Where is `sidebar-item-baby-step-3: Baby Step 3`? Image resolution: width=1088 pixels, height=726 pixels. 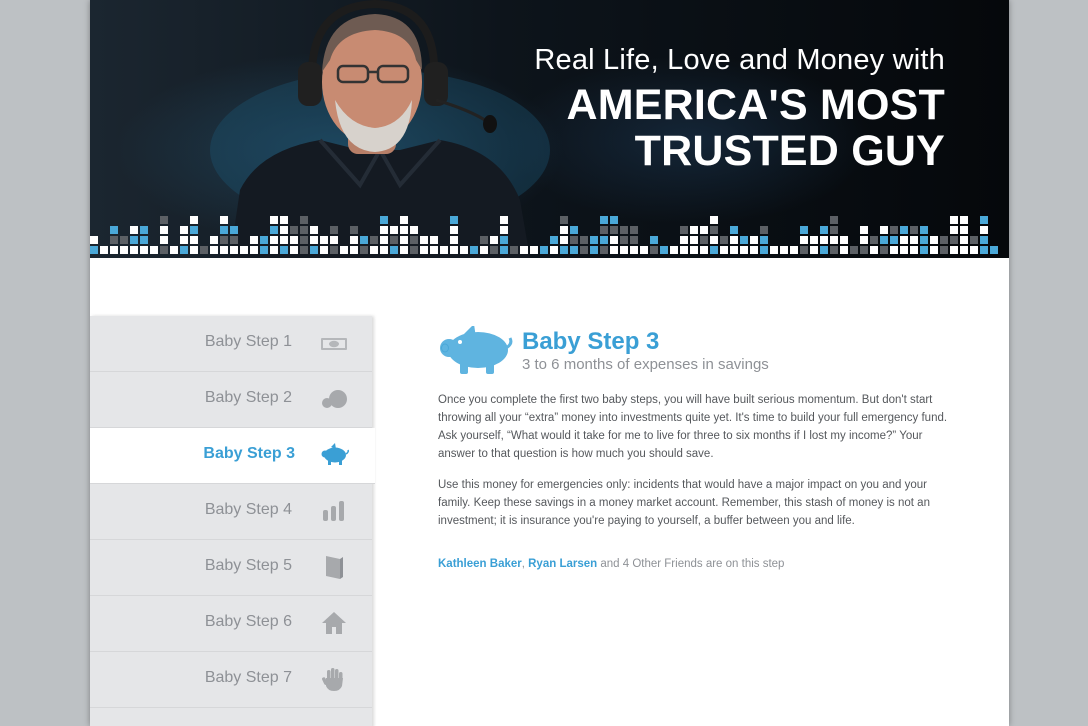
sidebar-item-baby-step-3: Baby Step 3 is located at coordinates (232, 456).